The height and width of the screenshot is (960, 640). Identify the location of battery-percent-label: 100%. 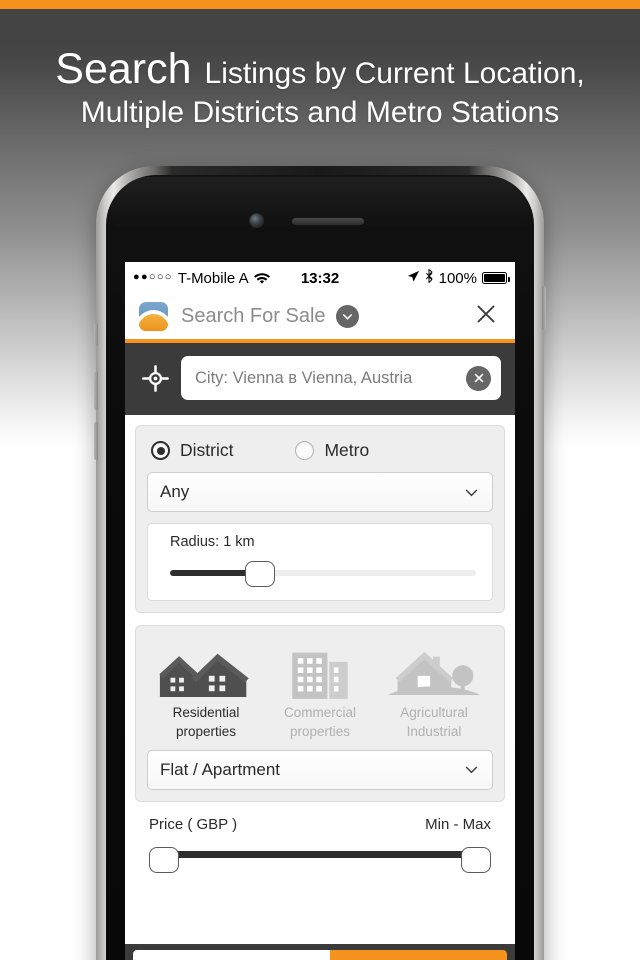
(457, 278).